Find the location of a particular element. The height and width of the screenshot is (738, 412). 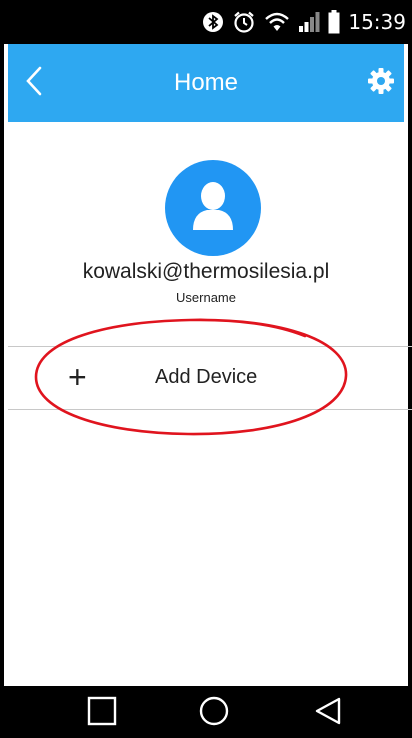

avatar is located at coordinates (213, 208).